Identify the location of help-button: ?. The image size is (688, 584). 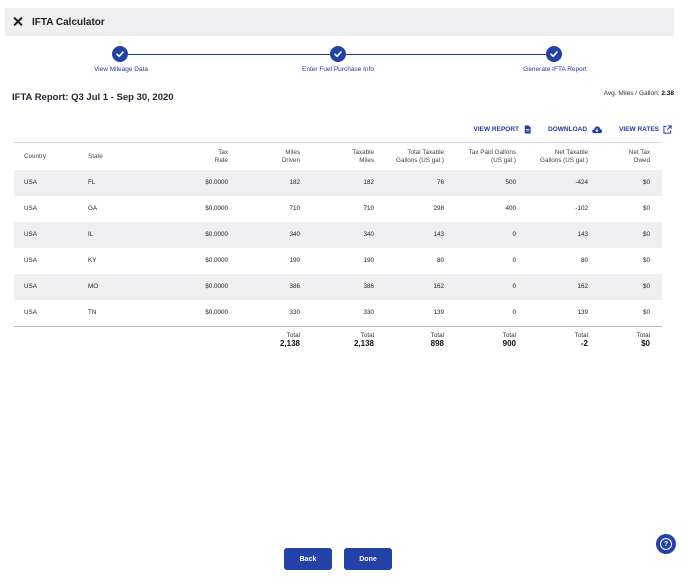
(666, 544).